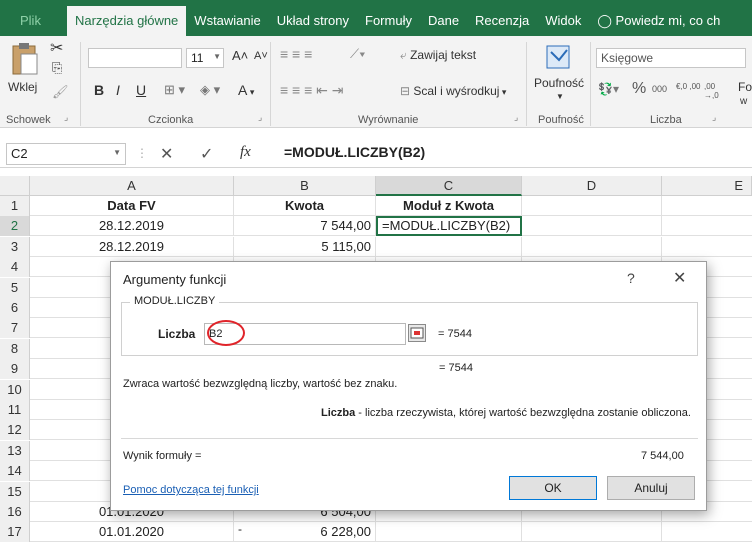 This screenshot has height=558, width=752. I want to click on currency-icon: 💱▾, so click(608, 89).